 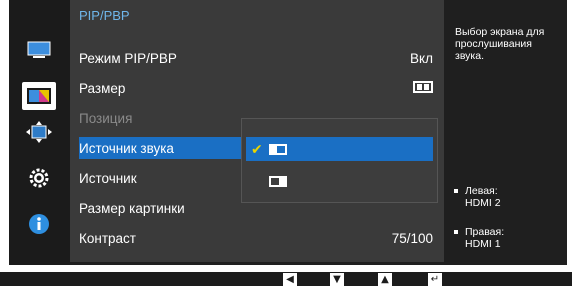 What do you see at coordinates (128, 58) in the screenshot?
I see `menu-item-label: Режим PIP/PBP` at bounding box center [128, 58].